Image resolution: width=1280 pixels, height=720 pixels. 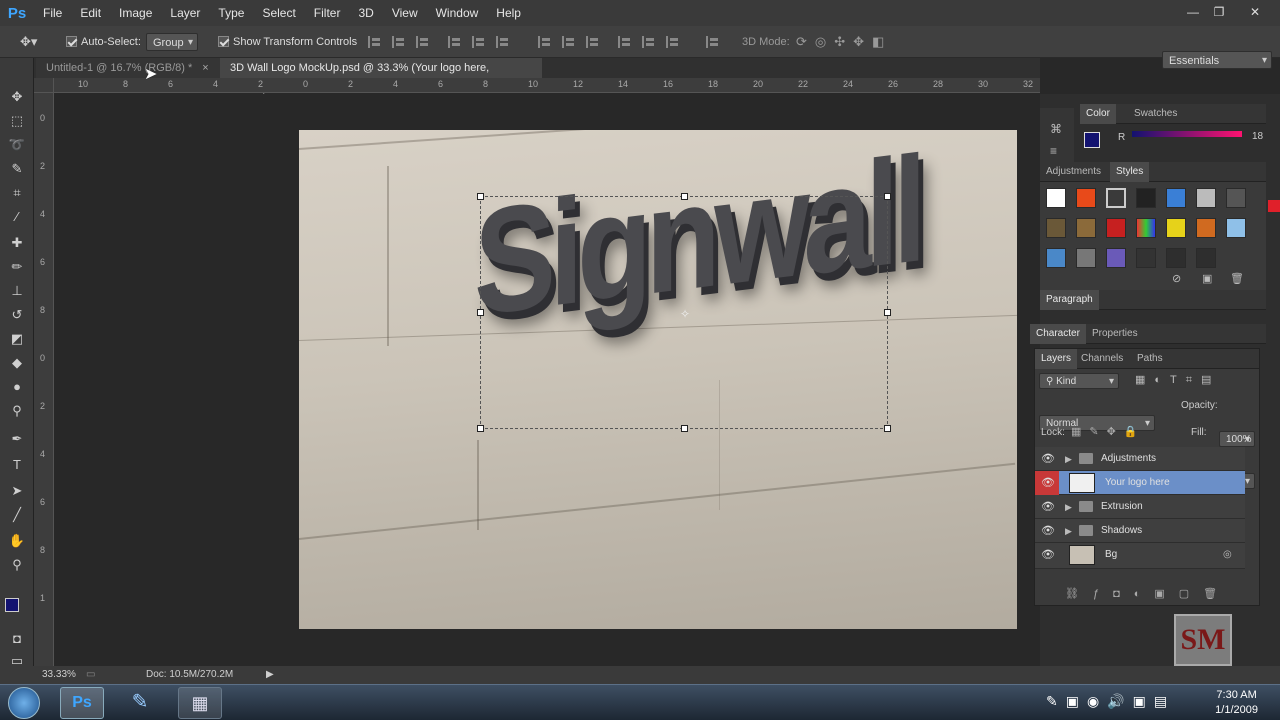 I want to click on ruler-origin, so click(x=44, y=85).